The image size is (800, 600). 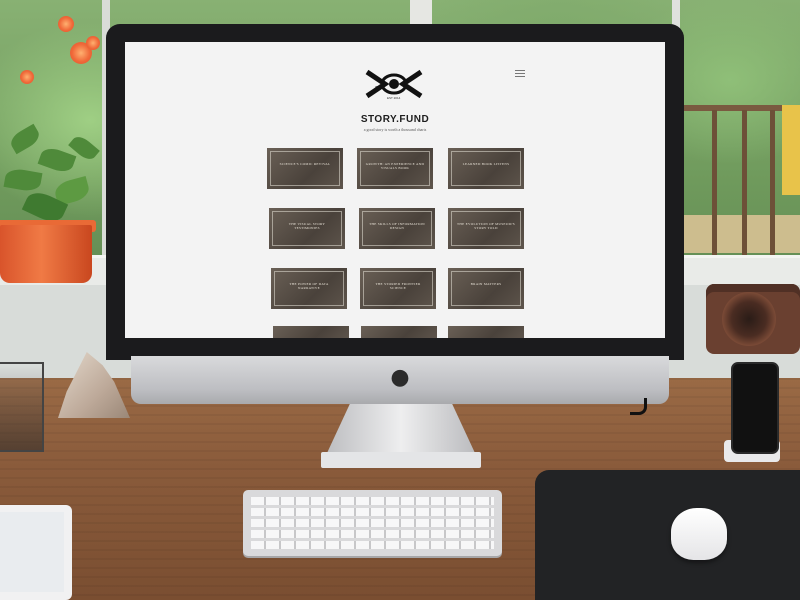 I want to click on glass-terrarium, so click(x=22, y=407).